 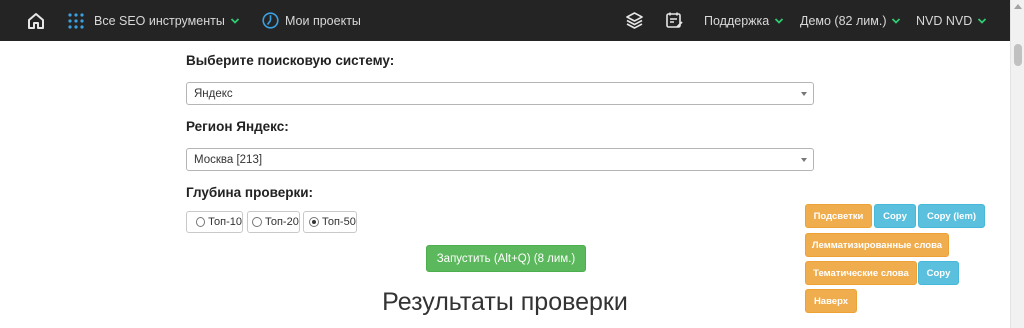 What do you see at coordinates (505, 302) in the screenshot?
I see `results-title: Результаты проверки` at bounding box center [505, 302].